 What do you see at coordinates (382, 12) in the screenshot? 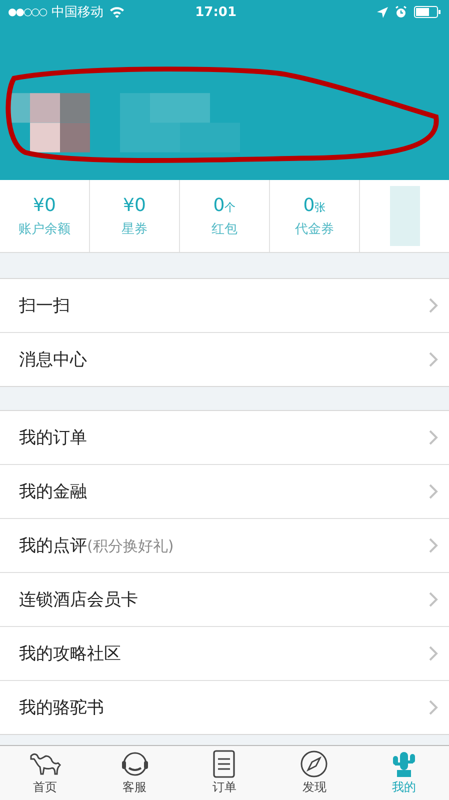
I see `location-arrow-icon` at bounding box center [382, 12].